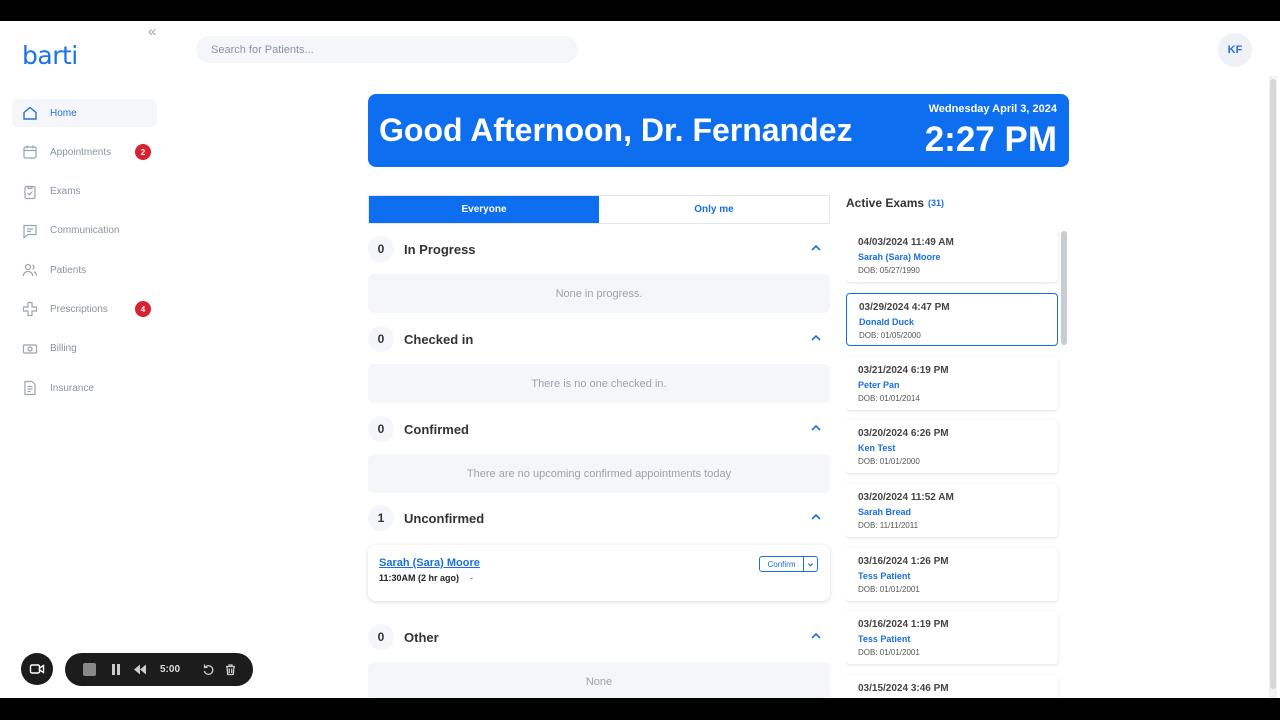 This screenshot has height=720, width=1280. Describe the element at coordinates (84, 388) in the screenshot. I see `sidebar-item-insurance: Insurance` at that location.